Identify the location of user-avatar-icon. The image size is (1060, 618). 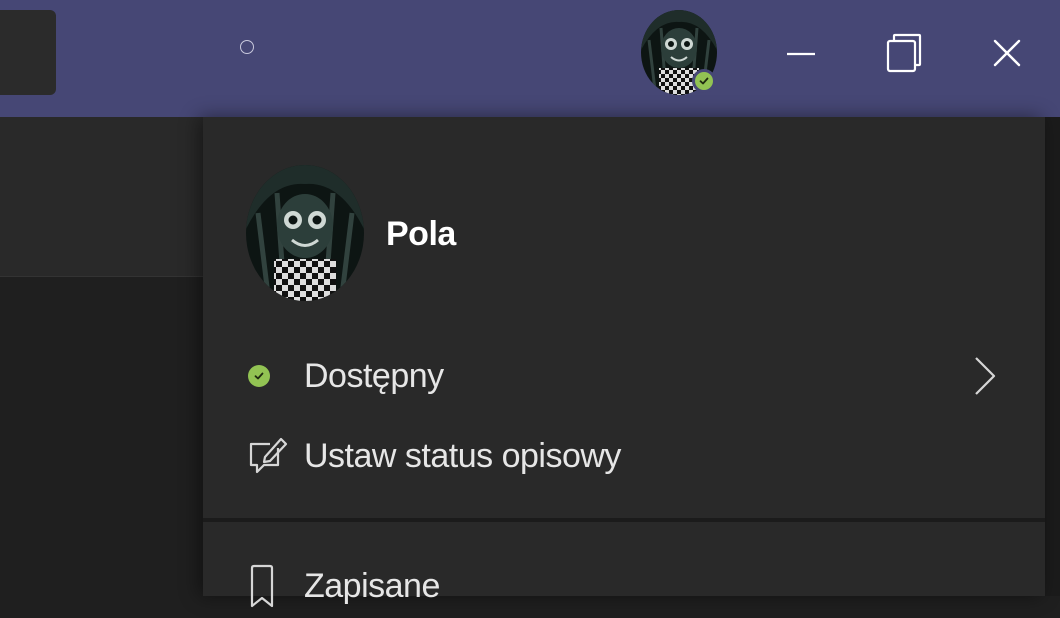
(305, 233).